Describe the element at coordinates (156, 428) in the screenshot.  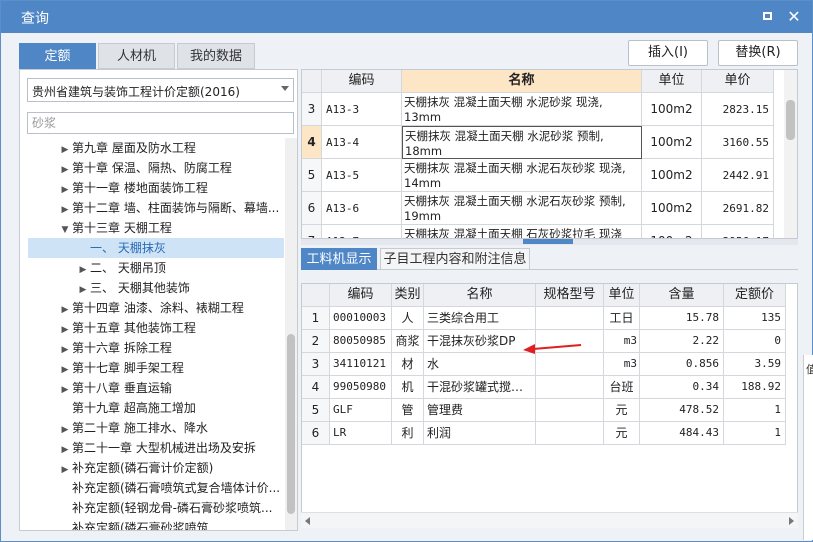
I see `tree-item: ▶ 第二十章 施工排水、降水` at that location.